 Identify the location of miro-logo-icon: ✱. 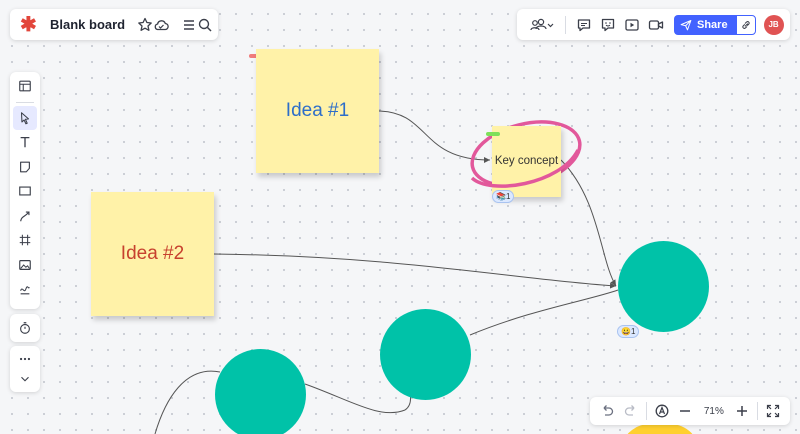
(28, 25).